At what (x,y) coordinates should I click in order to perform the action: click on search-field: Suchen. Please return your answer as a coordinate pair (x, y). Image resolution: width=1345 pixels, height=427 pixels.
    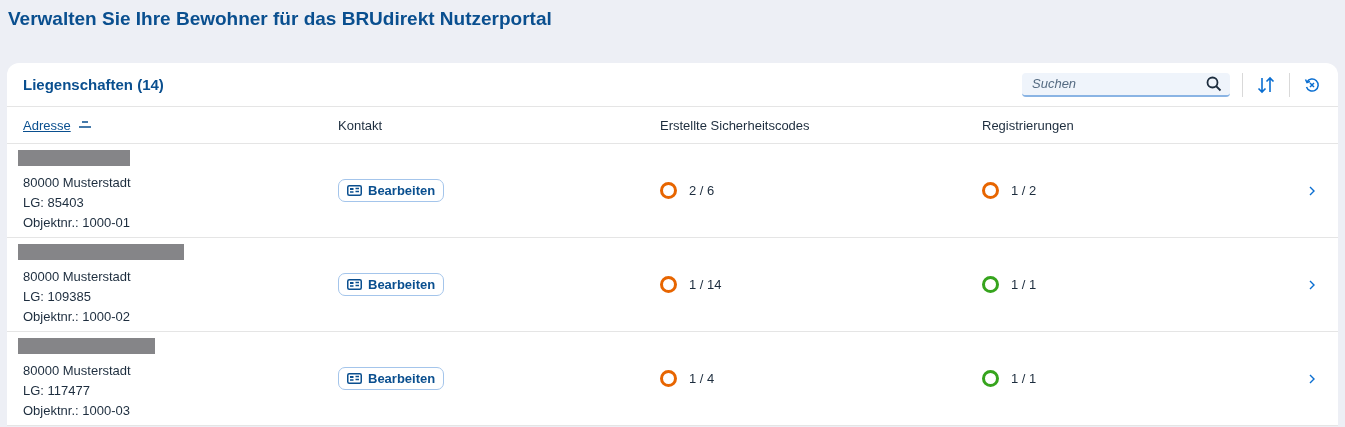
    Looking at the image, I should click on (1126, 84).